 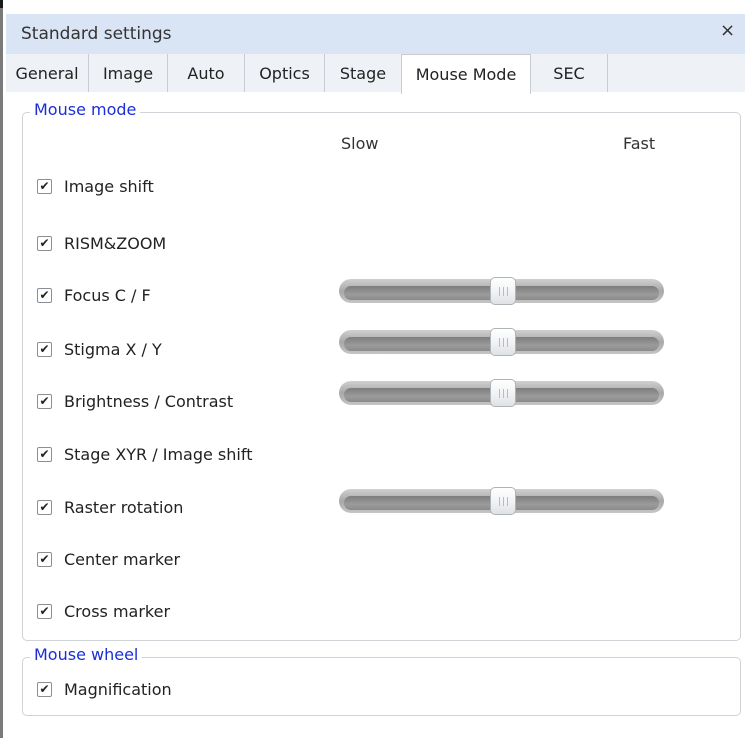 I want to click on raster-rotation-speed-slider, so click(x=501, y=501).